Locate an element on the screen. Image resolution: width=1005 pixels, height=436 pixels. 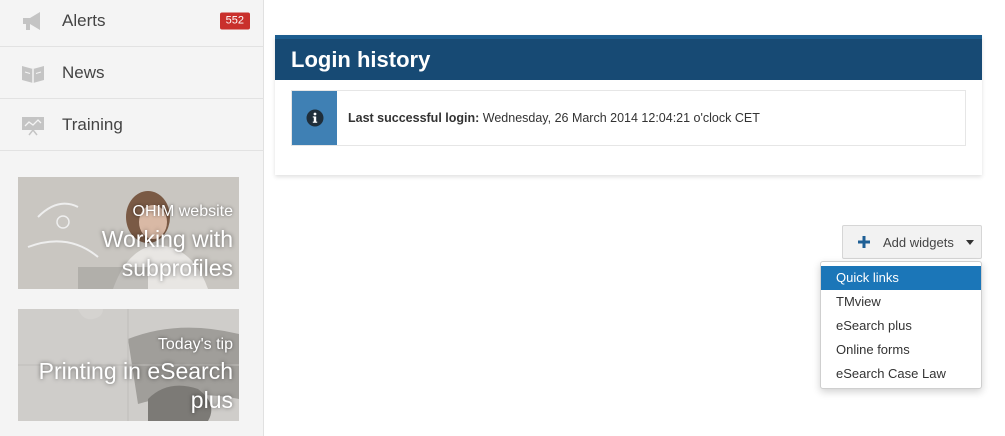
promo-ohim-website: OHIM website Working with subprofiles is located at coordinates (128, 233).